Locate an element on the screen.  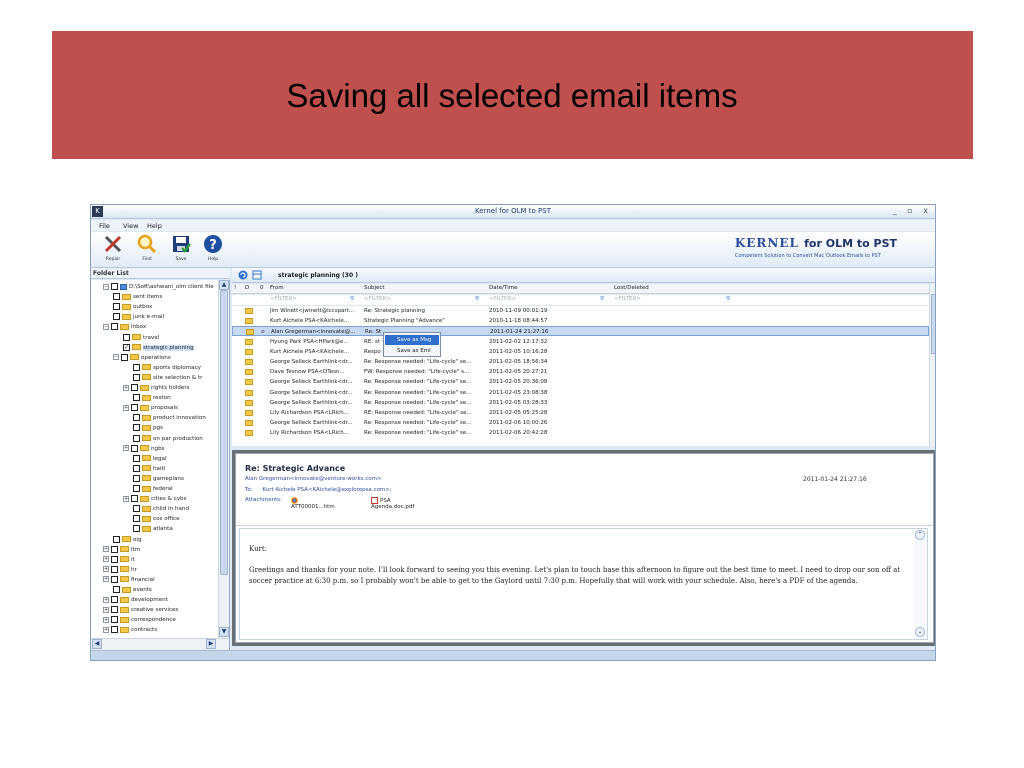
folder-tree-item: on par production is located at coordinates (168, 439).